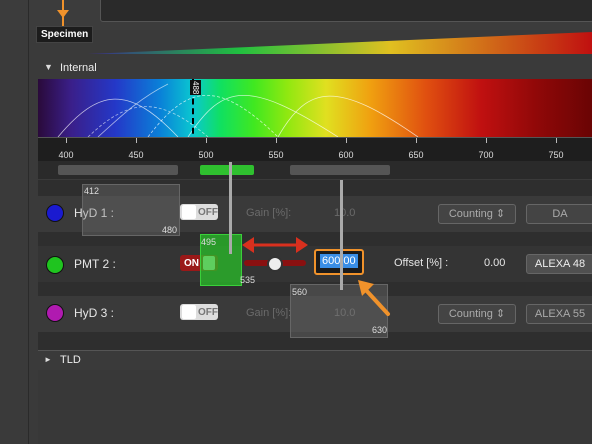  What do you see at coordinates (346, 11) in the screenshot?
I see `top-panel` at bounding box center [346, 11].